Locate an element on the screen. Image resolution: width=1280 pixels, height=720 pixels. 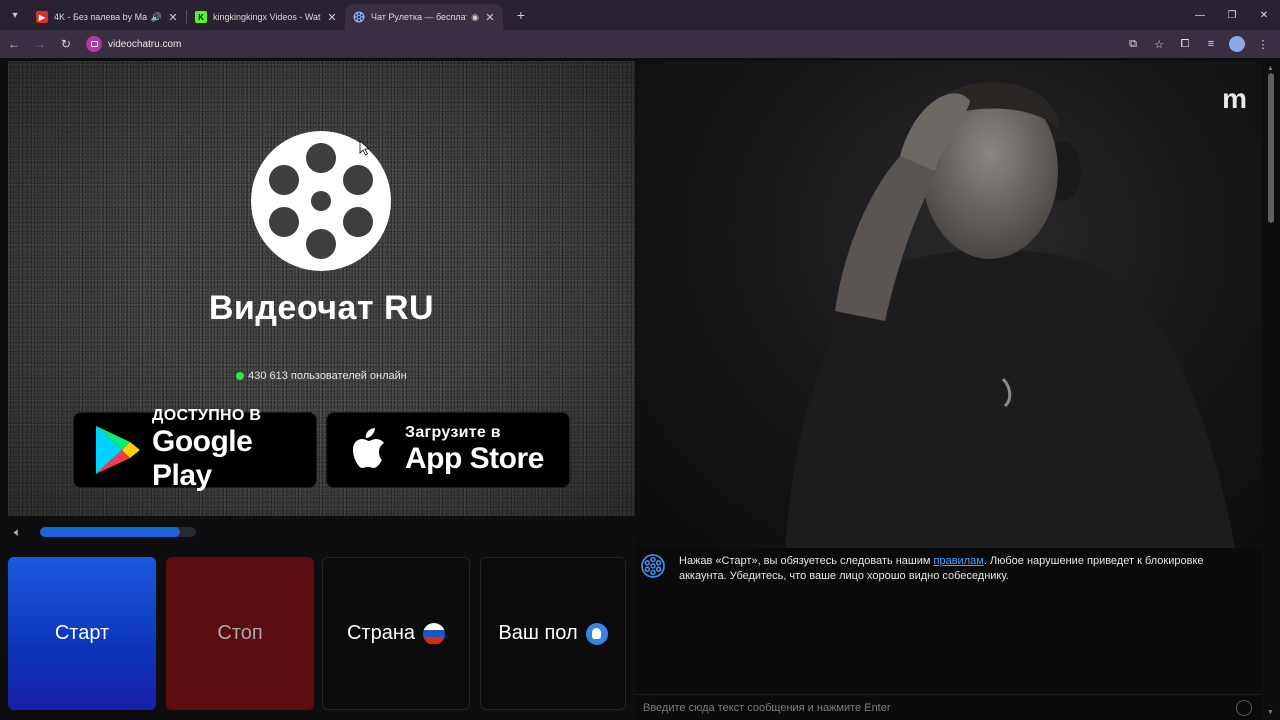
restore-icon: ❐ is located at coordinates (1232, 15).